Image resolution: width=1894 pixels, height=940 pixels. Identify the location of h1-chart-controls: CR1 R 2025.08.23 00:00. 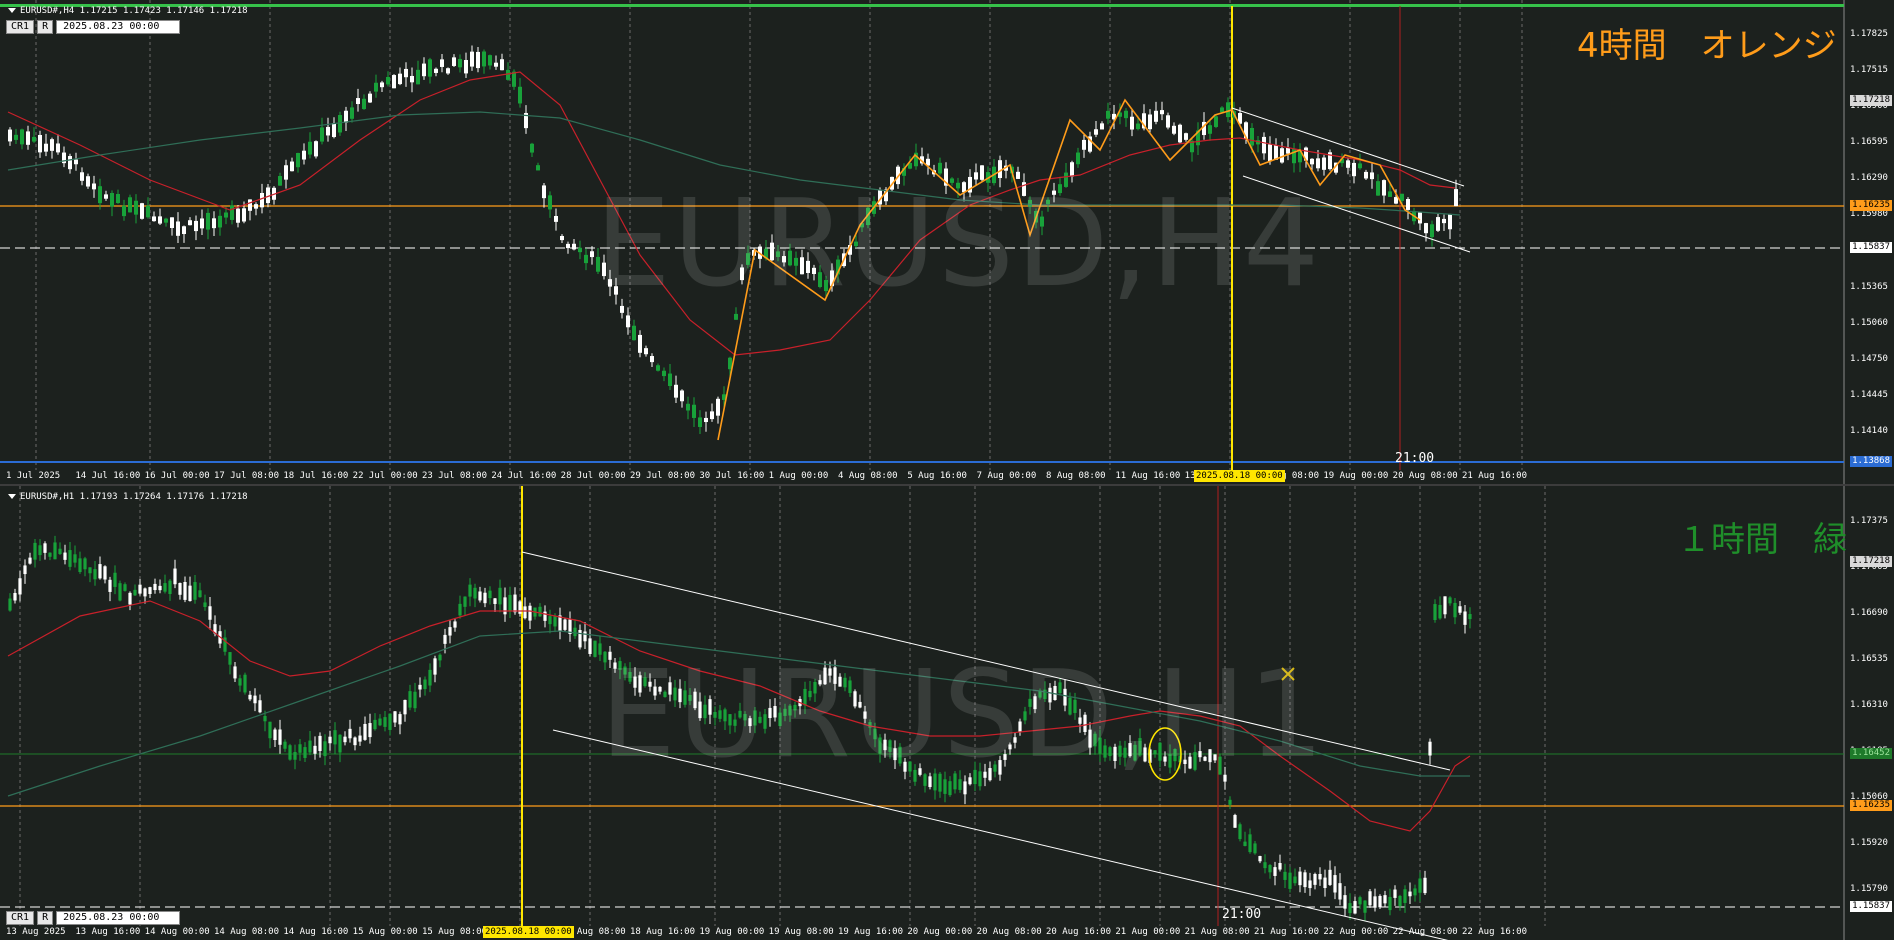
(93, 918).